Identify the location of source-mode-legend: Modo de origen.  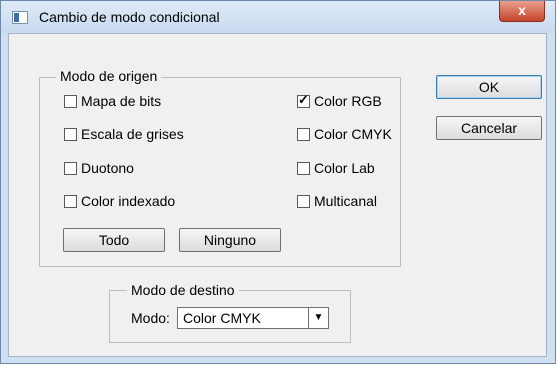
(109, 76).